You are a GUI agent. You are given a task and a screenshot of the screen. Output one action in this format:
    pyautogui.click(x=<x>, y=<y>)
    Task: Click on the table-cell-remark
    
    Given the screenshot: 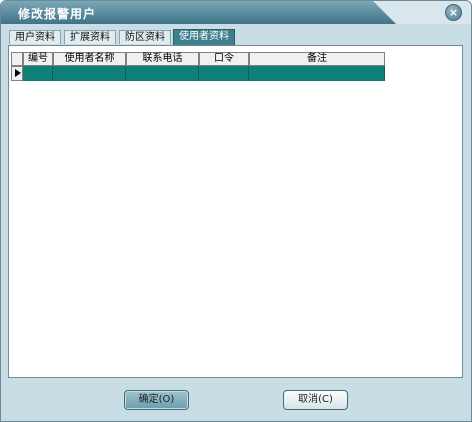 What is the action you would take?
    pyautogui.click(x=317, y=73)
    